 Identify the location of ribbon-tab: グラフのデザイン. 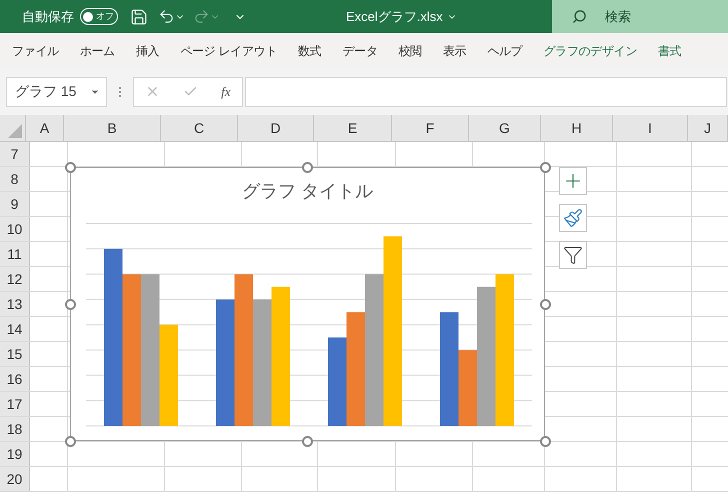
(590, 51).